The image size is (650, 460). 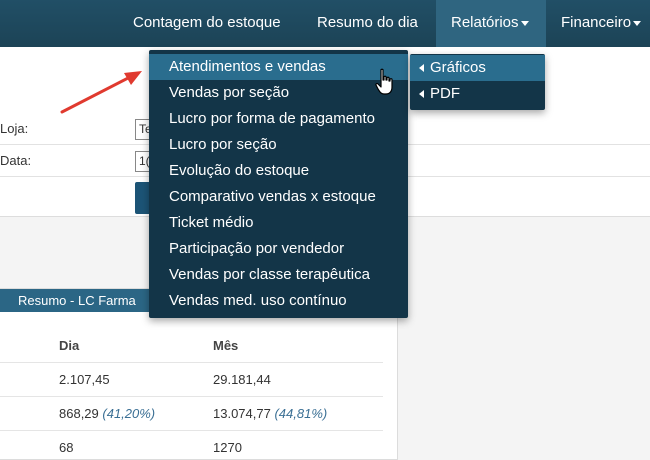 What do you see at coordinates (278, 93) in the screenshot?
I see `menu-item-vendas-secao: Vendas por seção` at bounding box center [278, 93].